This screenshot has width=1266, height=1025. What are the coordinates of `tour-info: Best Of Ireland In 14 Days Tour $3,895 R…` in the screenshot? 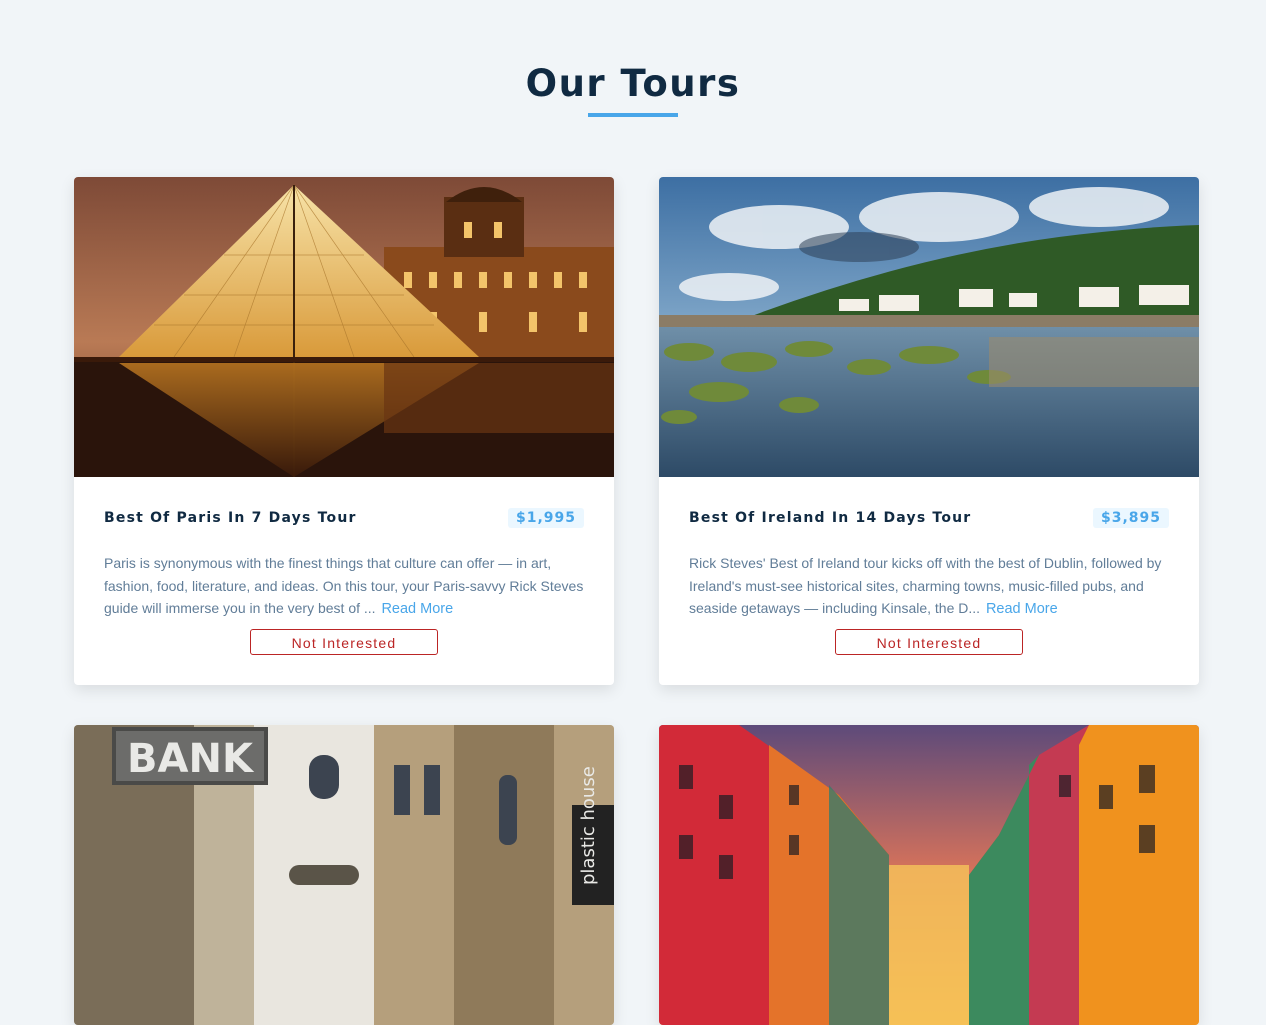 It's located at (929, 581).